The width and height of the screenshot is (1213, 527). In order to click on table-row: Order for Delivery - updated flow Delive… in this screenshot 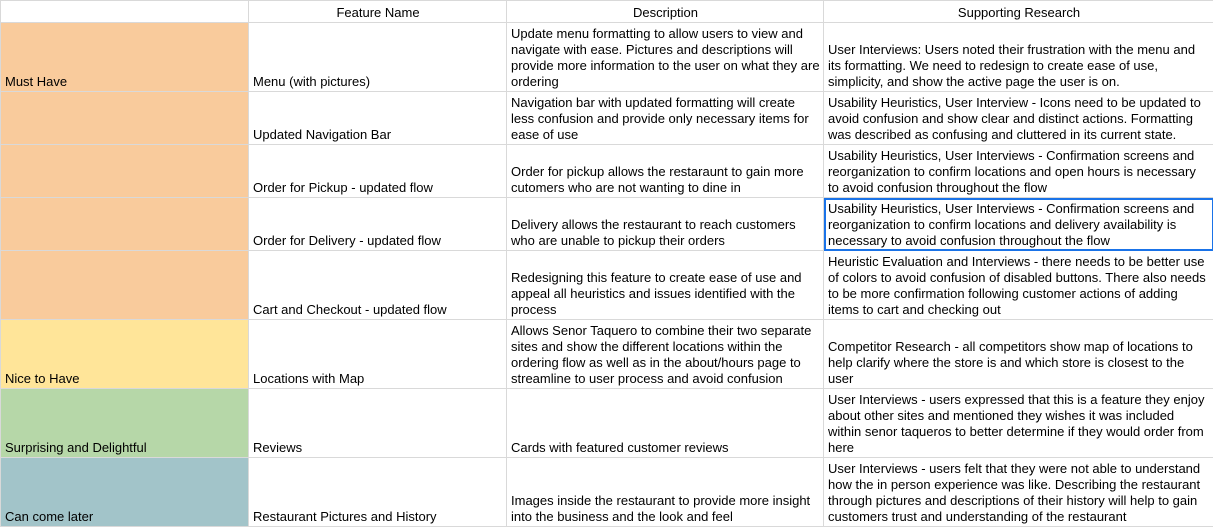, I will do `click(607, 224)`.